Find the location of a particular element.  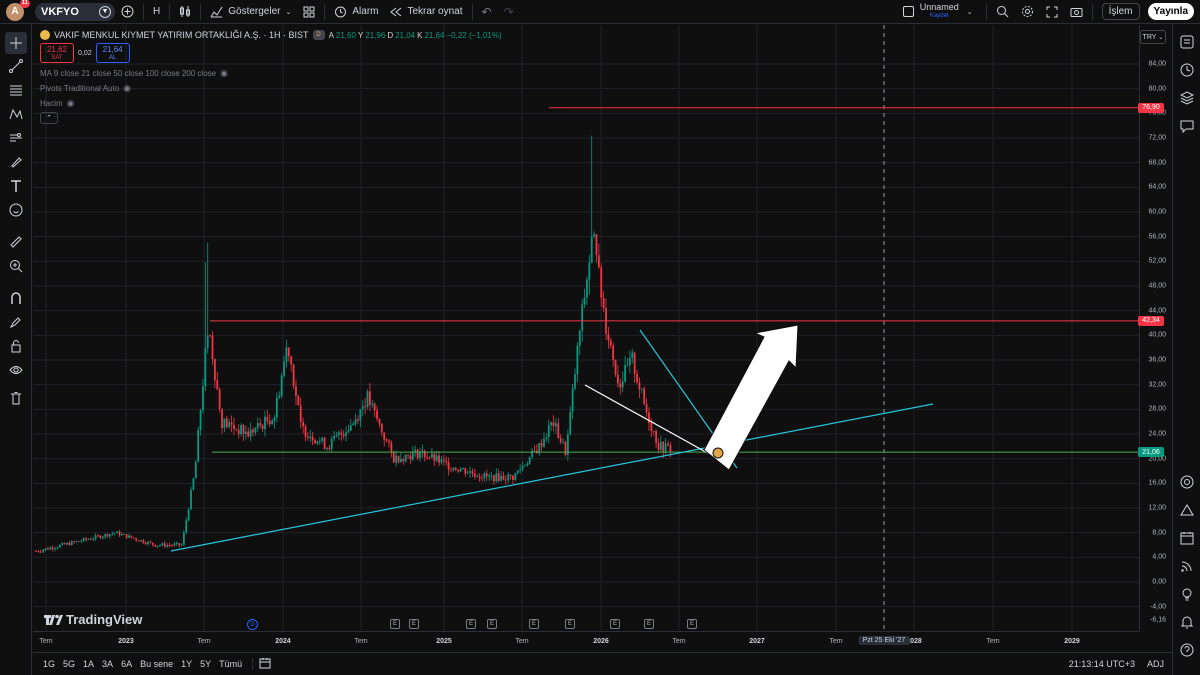

trendline-tool is located at coordinates (16, 66).